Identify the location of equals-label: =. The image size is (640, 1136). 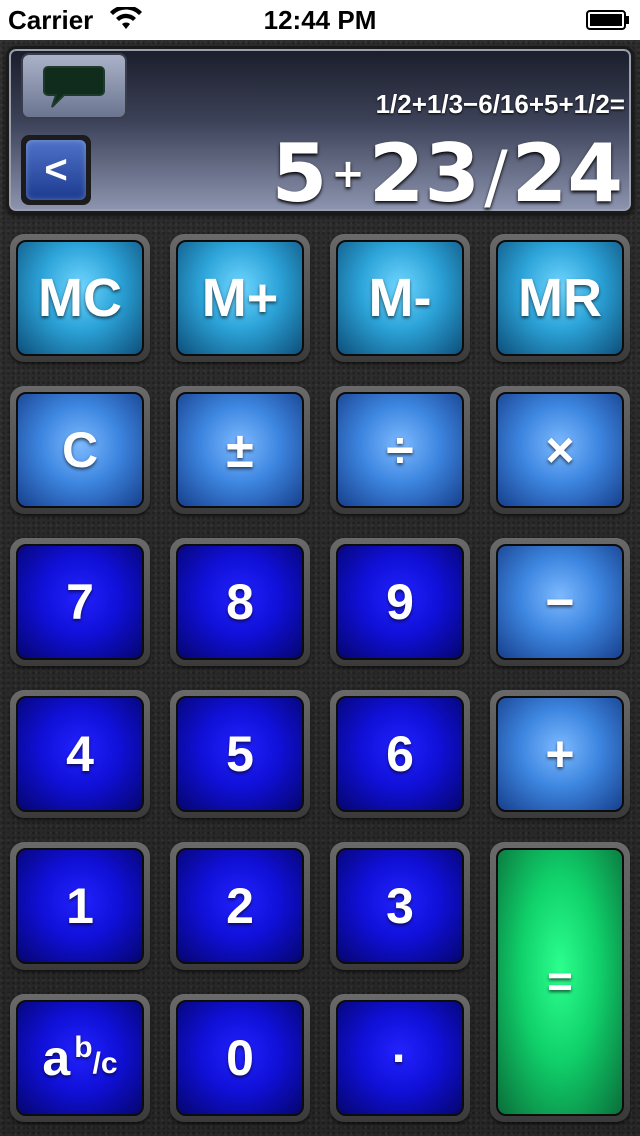
(560, 982).